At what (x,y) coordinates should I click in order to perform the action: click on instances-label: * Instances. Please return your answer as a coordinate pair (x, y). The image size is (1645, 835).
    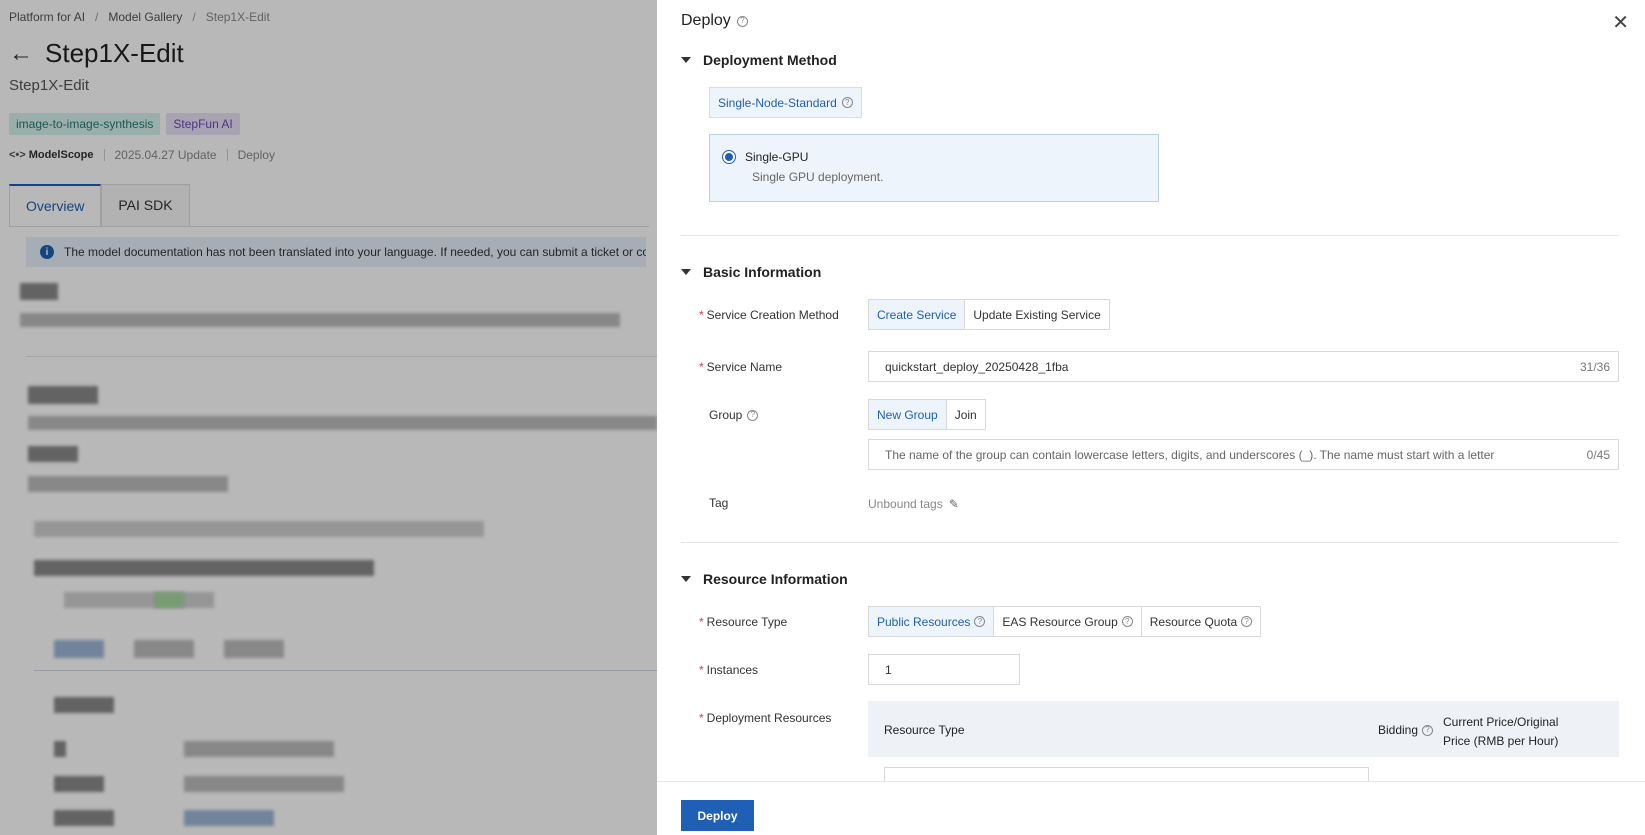
    Looking at the image, I should click on (729, 670).